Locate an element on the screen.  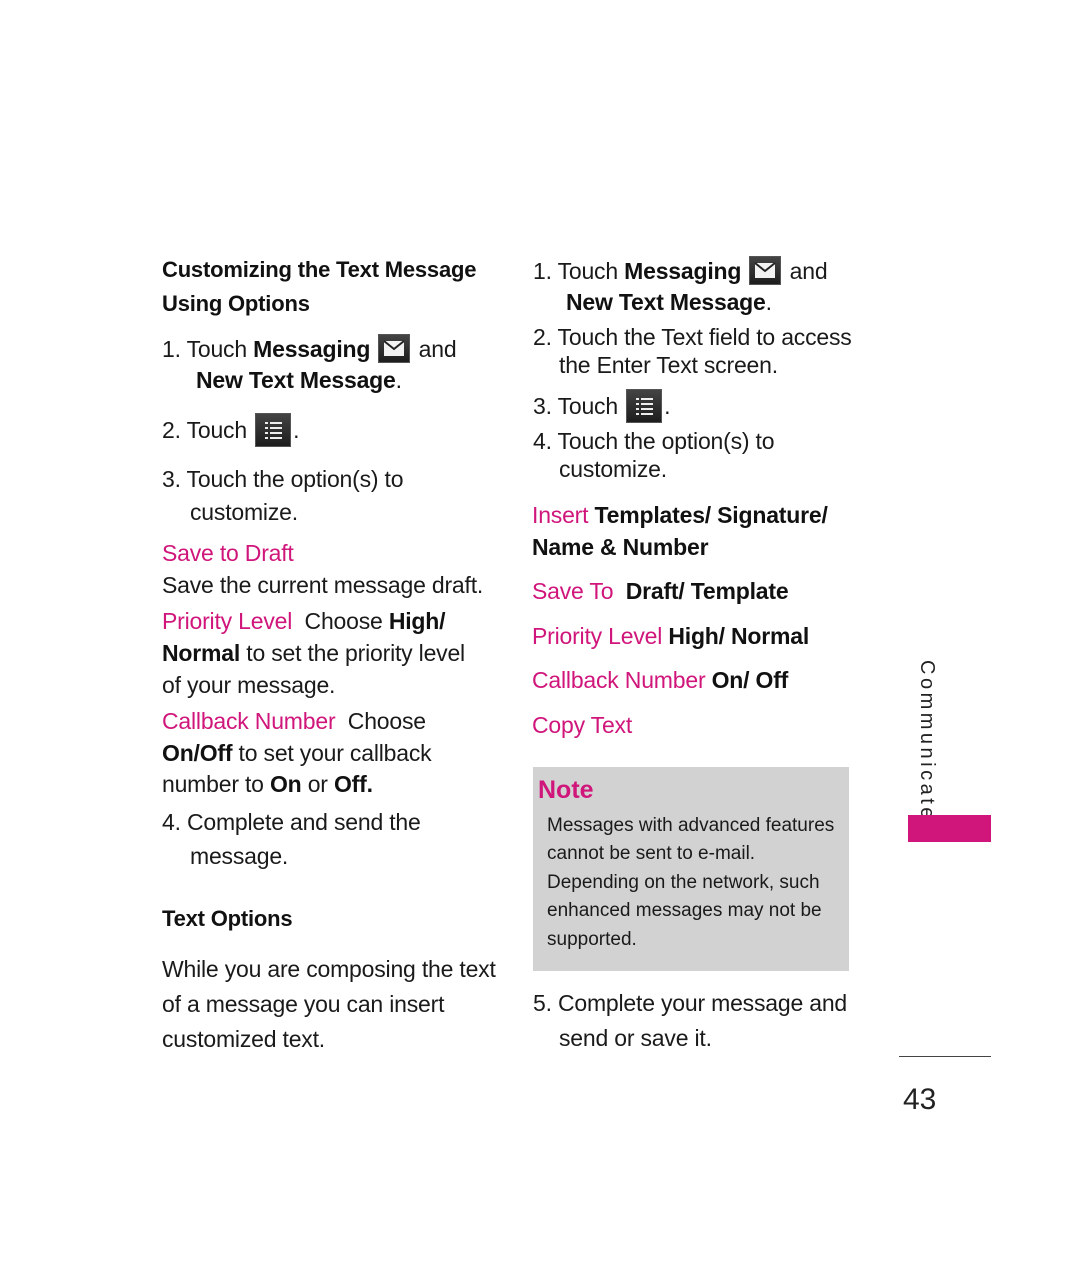
note-line: Depending on the network, such is located at coordinates (683, 882).